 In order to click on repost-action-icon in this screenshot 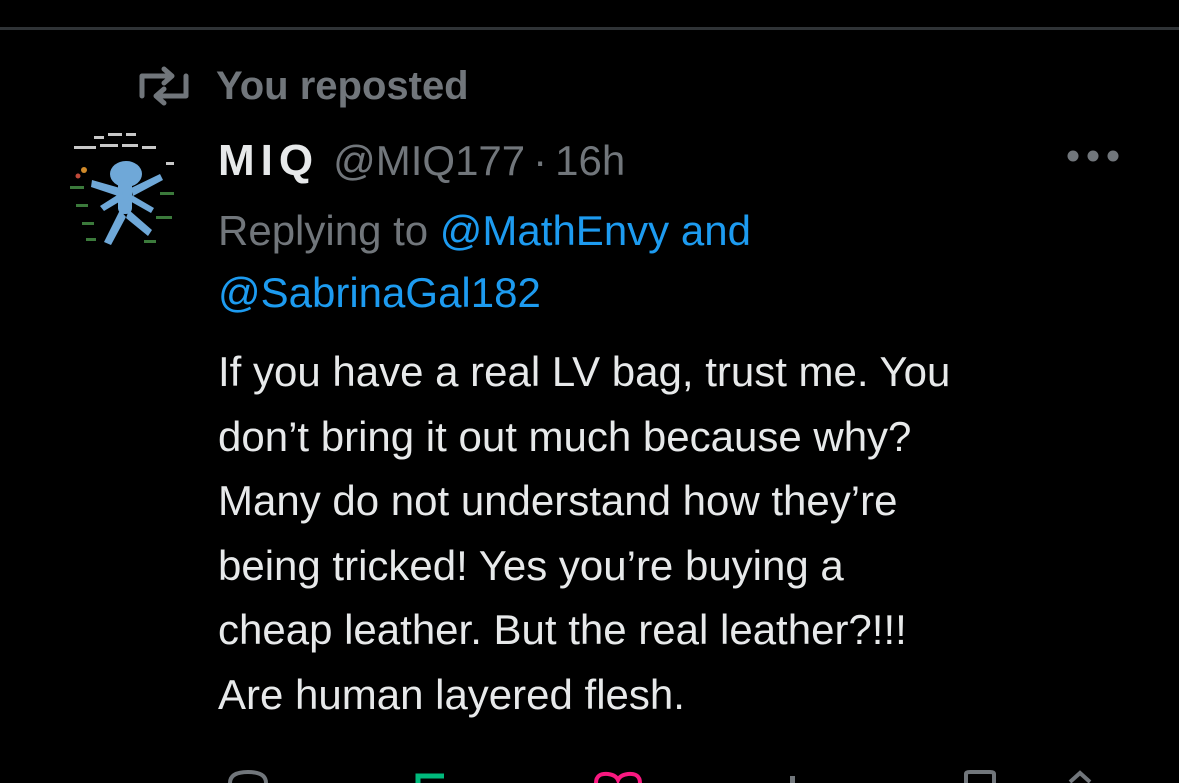, I will do `click(429, 778)`.